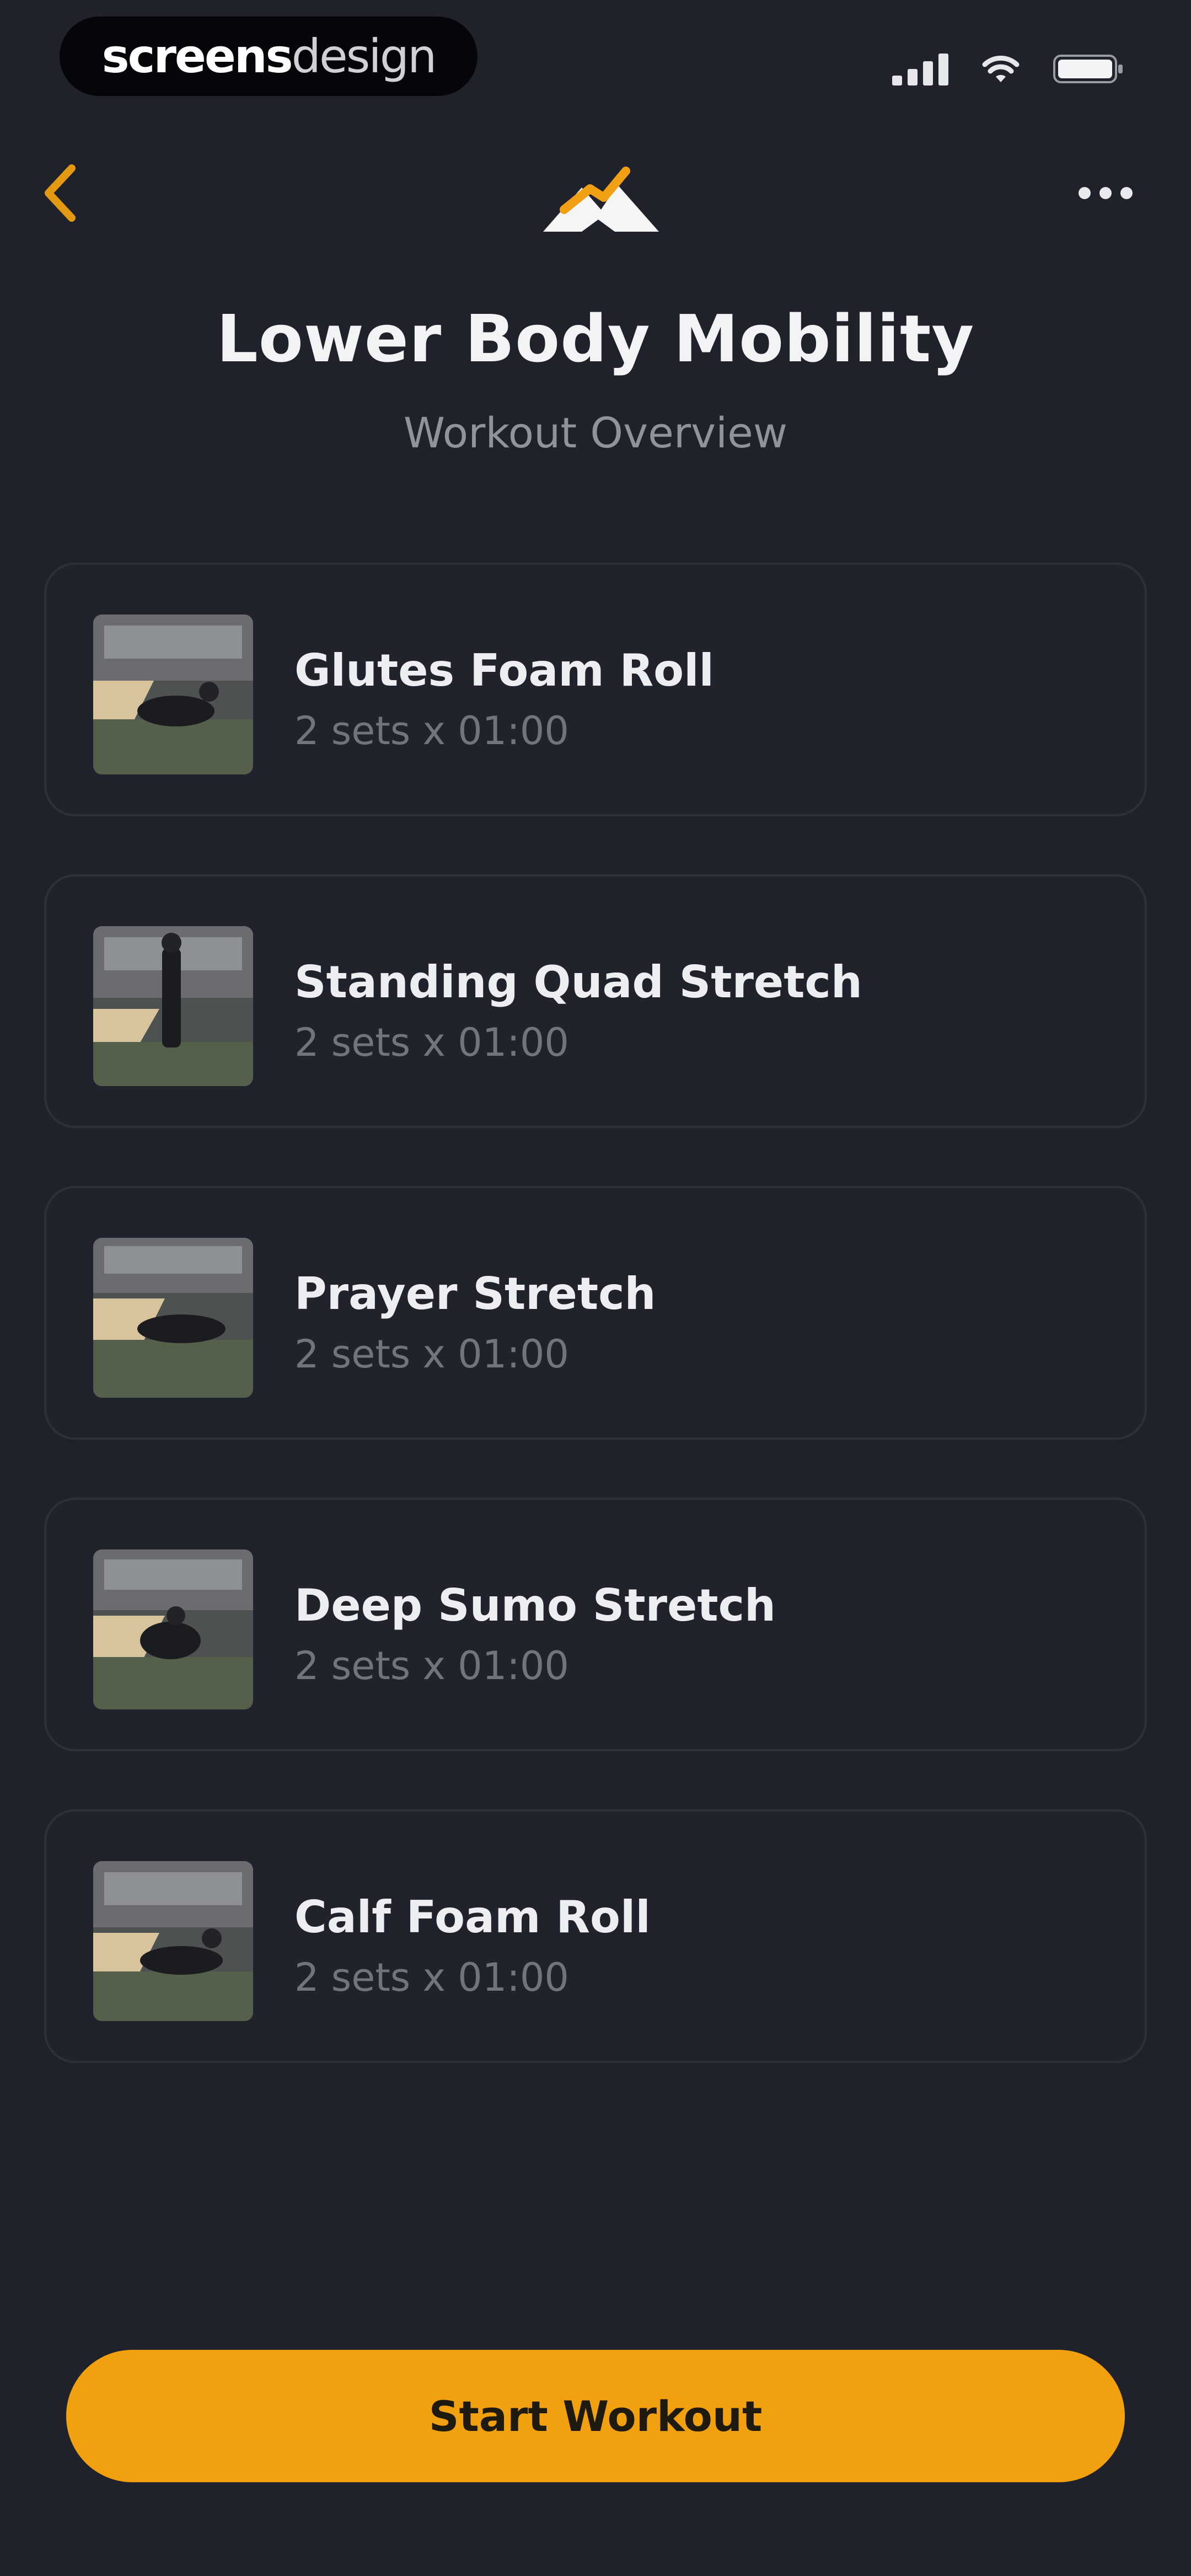 The image size is (1191, 2576). Describe the element at coordinates (504, 670) in the screenshot. I see `exercise-name: Glutes Foam Roll` at that location.